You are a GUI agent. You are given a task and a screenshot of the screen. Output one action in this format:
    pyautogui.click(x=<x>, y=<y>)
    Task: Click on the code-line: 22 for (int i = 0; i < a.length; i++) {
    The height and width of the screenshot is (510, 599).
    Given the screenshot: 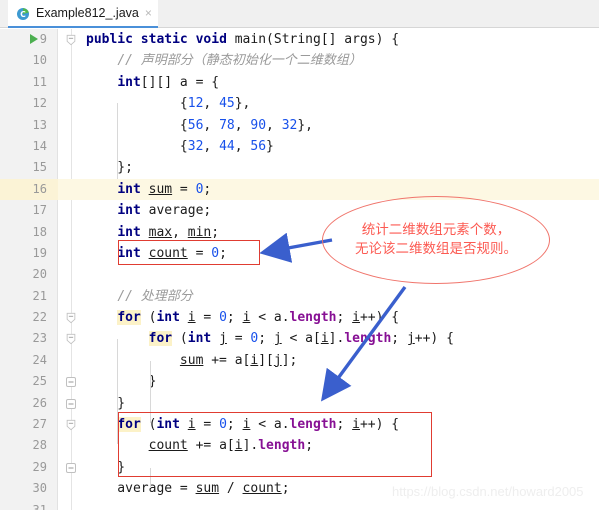 What is the action you would take?
    pyautogui.click(x=299, y=317)
    